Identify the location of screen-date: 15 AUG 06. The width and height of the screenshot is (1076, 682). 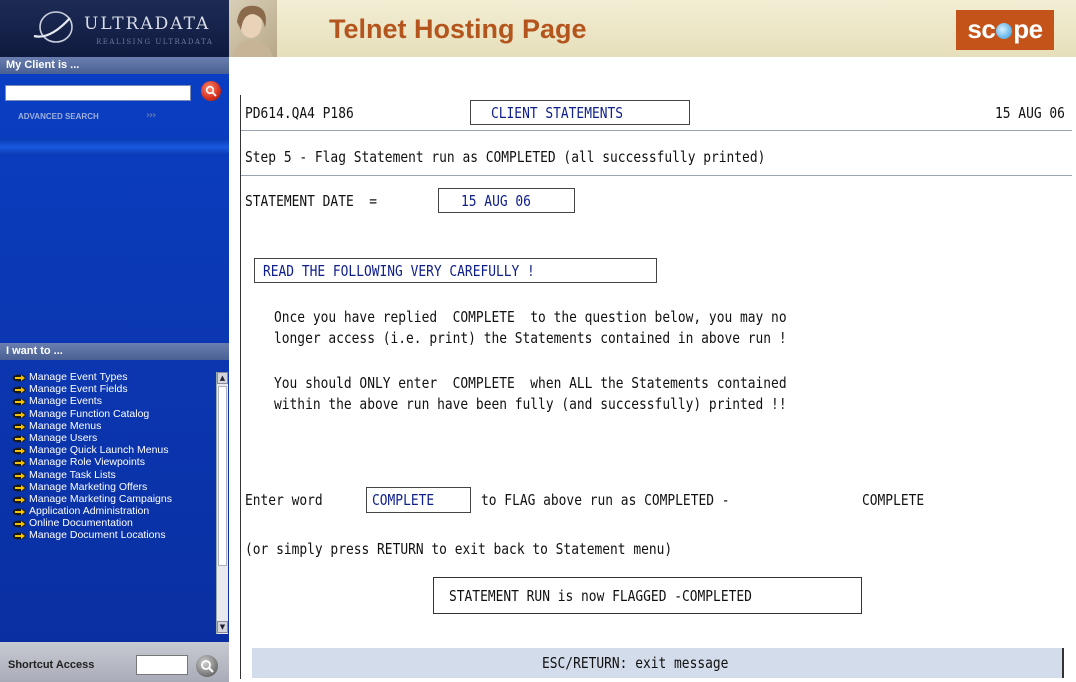
(1030, 113).